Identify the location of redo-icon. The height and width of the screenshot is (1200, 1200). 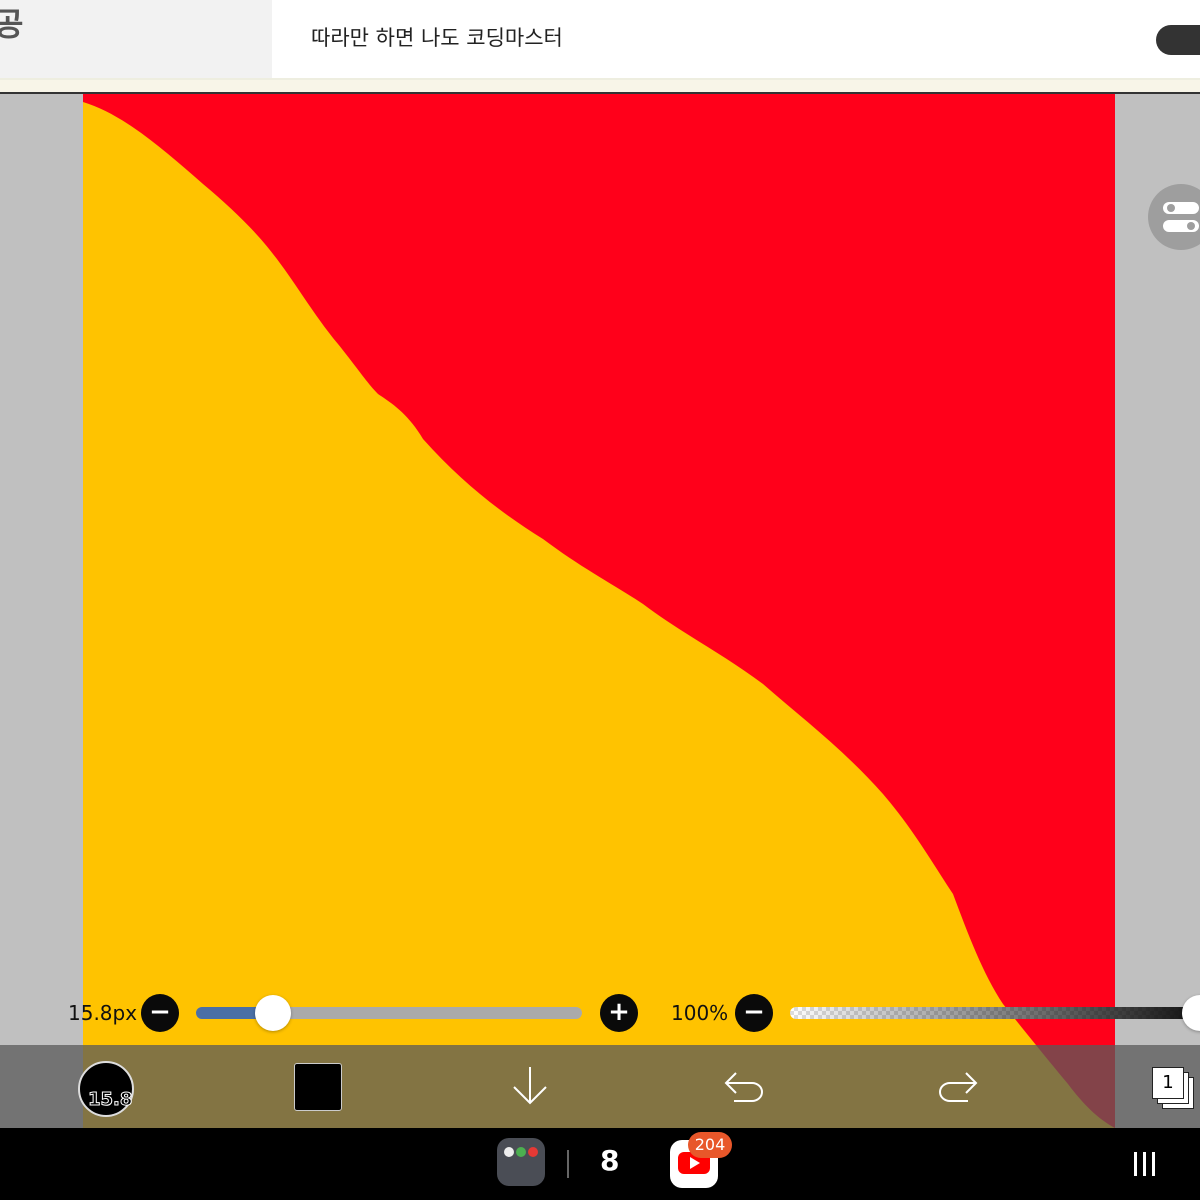
(958, 1087).